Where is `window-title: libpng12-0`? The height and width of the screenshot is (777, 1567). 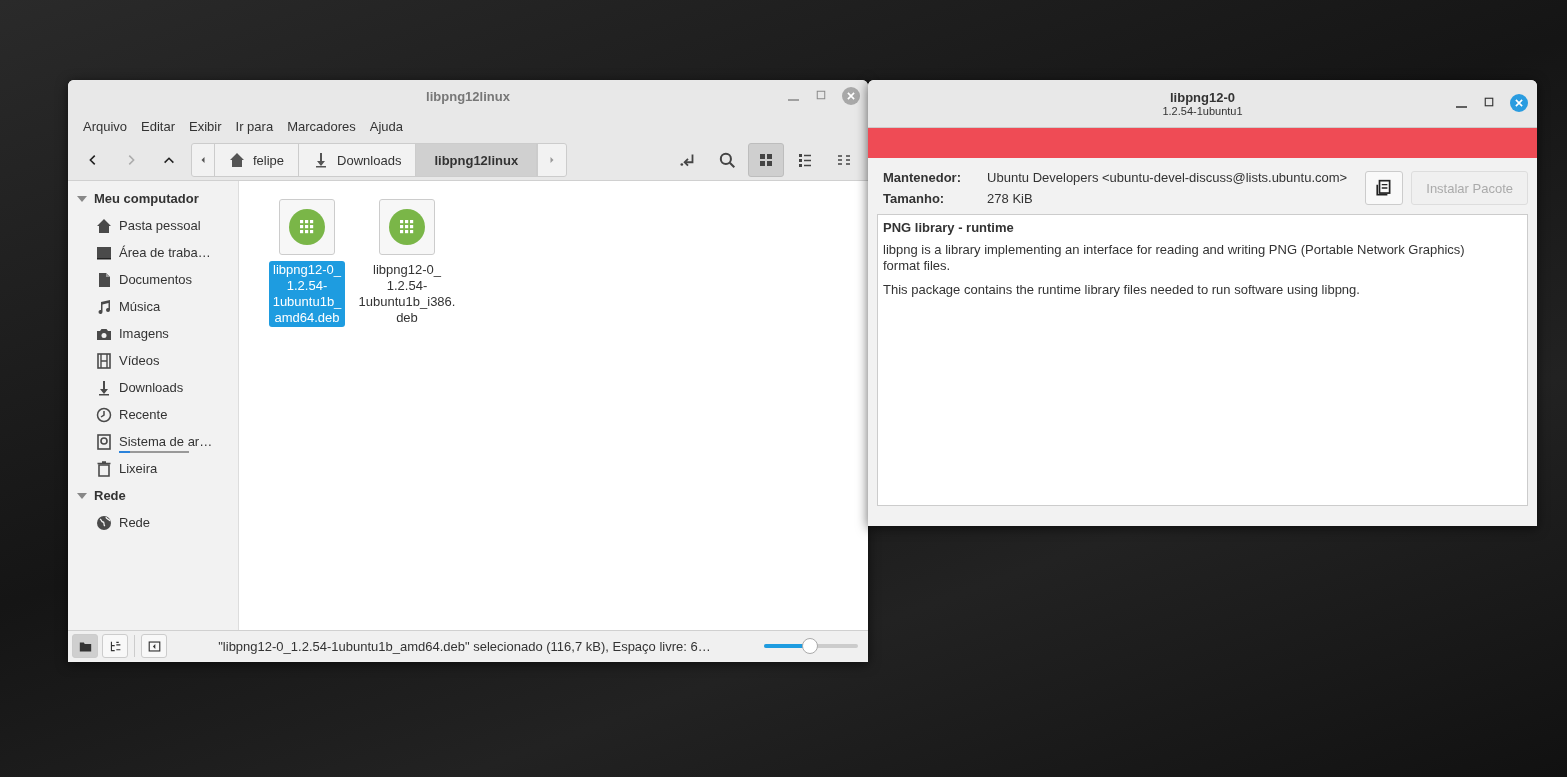
window-title: libpng12-0 is located at coordinates (1202, 97).